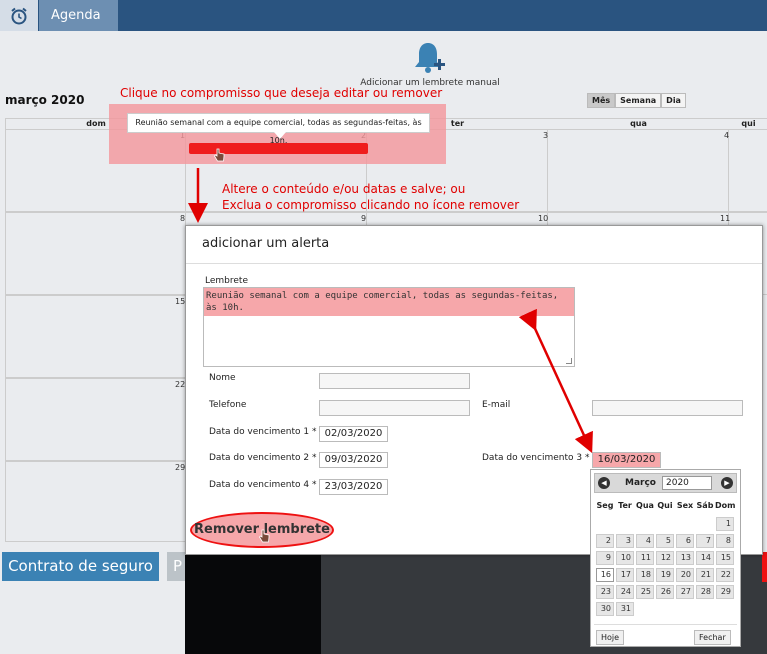 Image resolution: width=767 pixels, height=654 pixels. I want to click on datepicker-day: 7, so click(705, 541).